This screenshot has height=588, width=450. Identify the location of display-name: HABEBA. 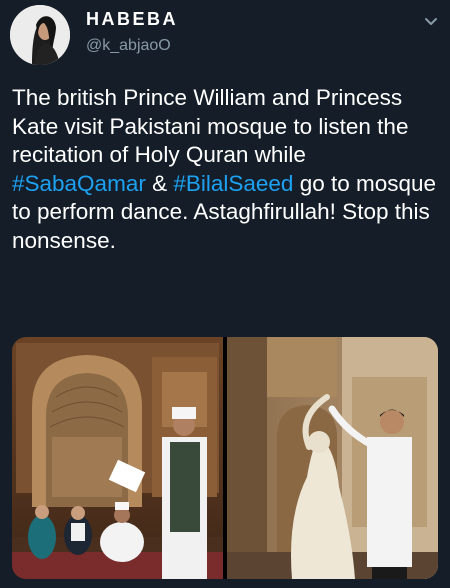
(132, 19).